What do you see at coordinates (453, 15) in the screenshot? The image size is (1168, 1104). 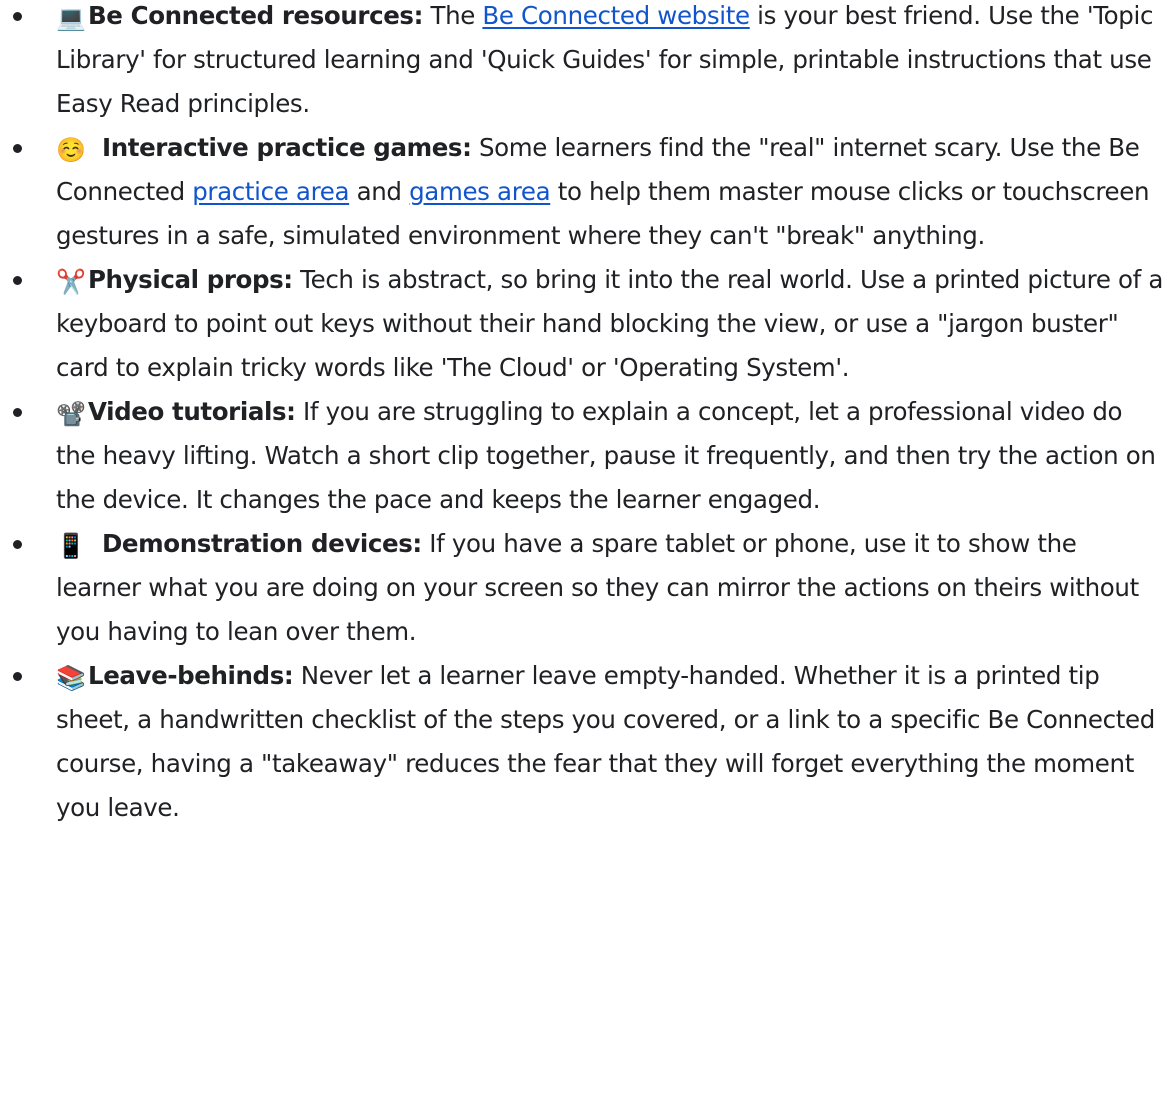 I see `item-text: The` at bounding box center [453, 15].